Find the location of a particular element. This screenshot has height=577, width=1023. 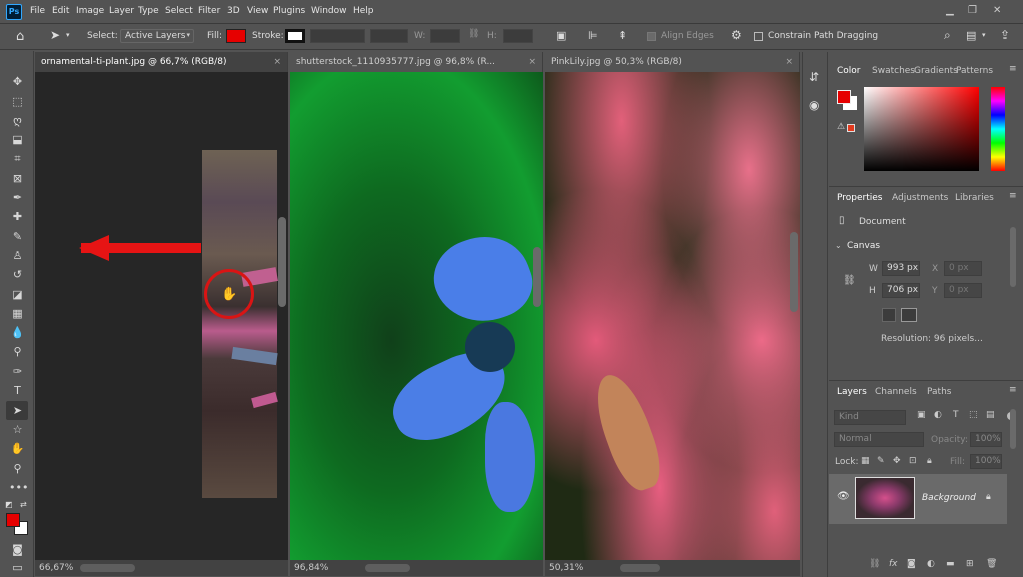

canvas-width-field: 993 px is located at coordinates (901, 268).